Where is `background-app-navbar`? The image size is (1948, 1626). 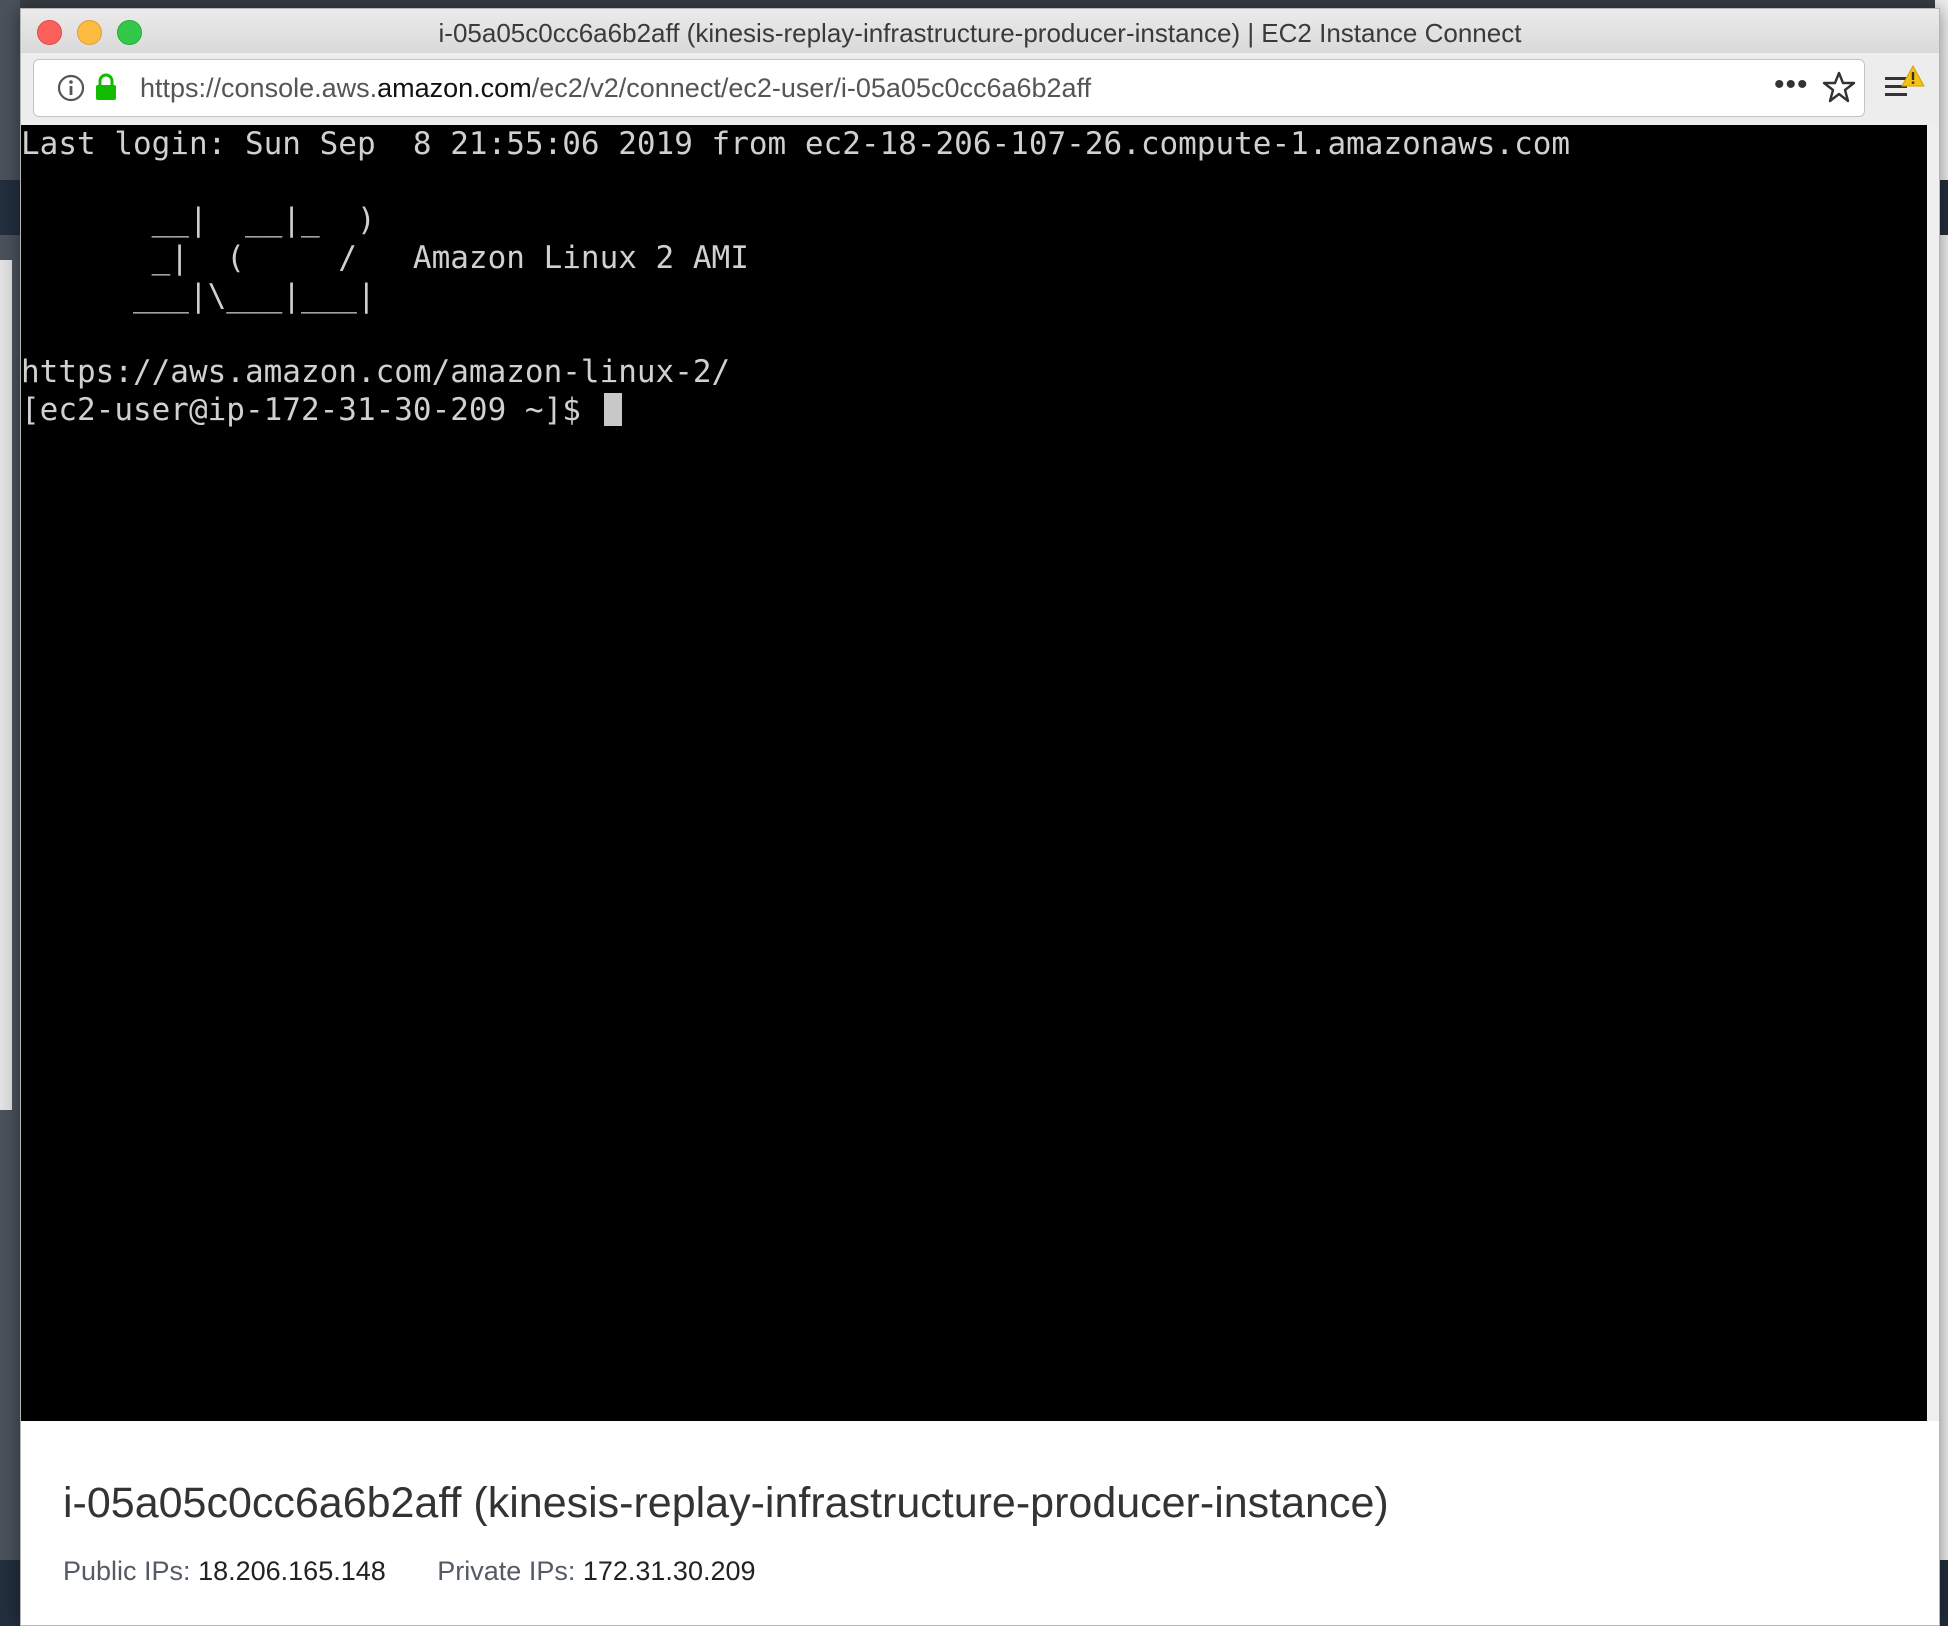
background-app-navbar is located at coordinates (10, 207).